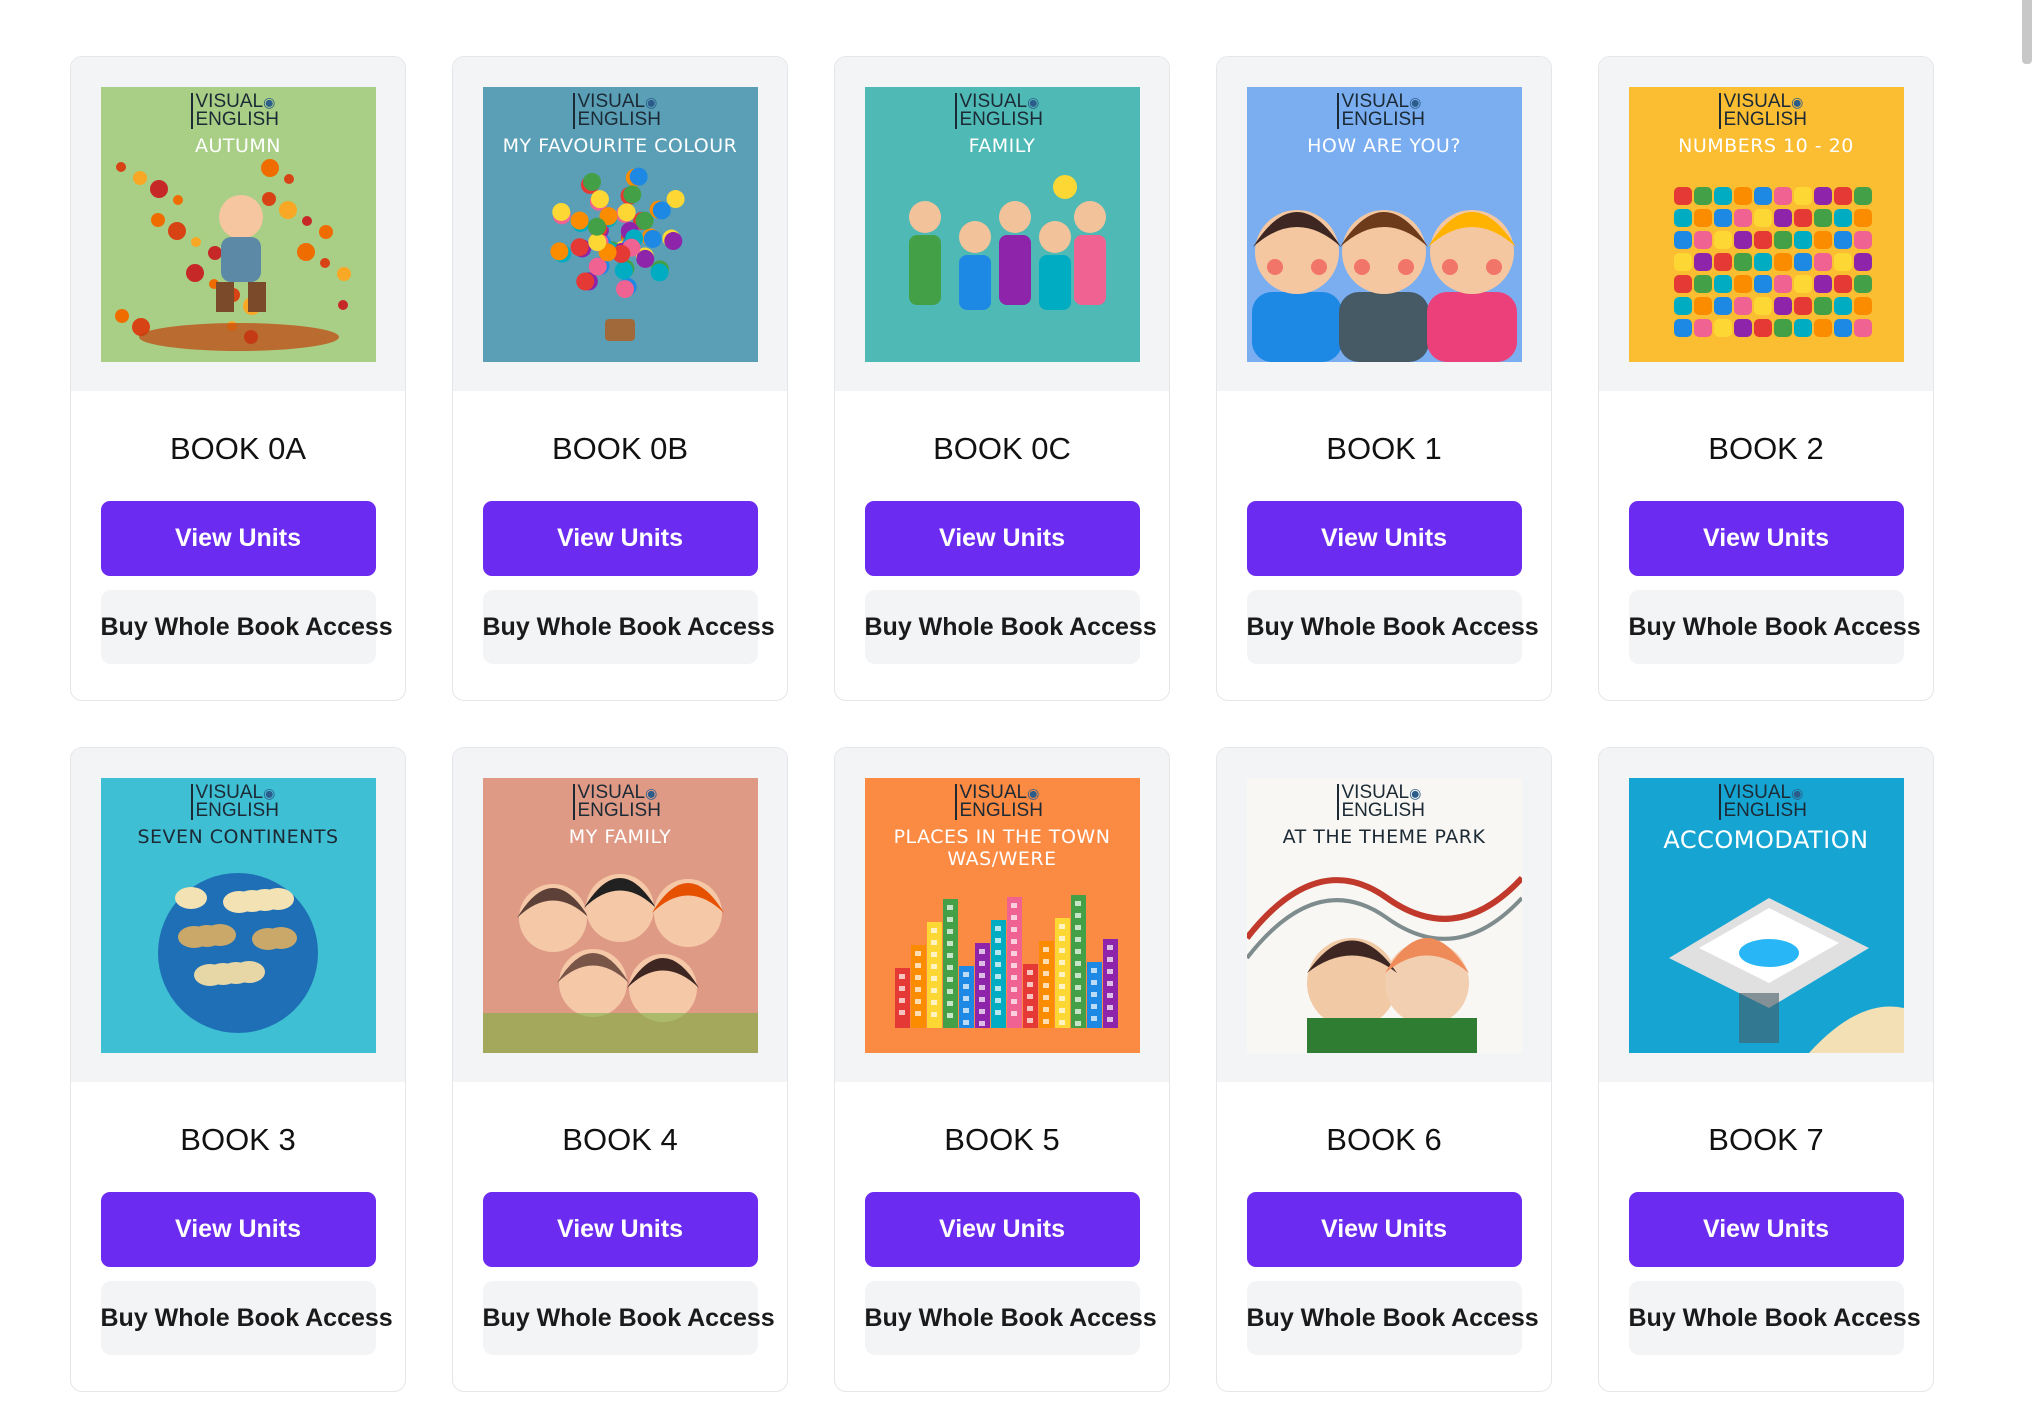 This screenshot has width=2032, height=1414. I want to click on book-cover-image: VISUAL◉ ENGLISH AT THE THEME PARK, so click(1384, 915).